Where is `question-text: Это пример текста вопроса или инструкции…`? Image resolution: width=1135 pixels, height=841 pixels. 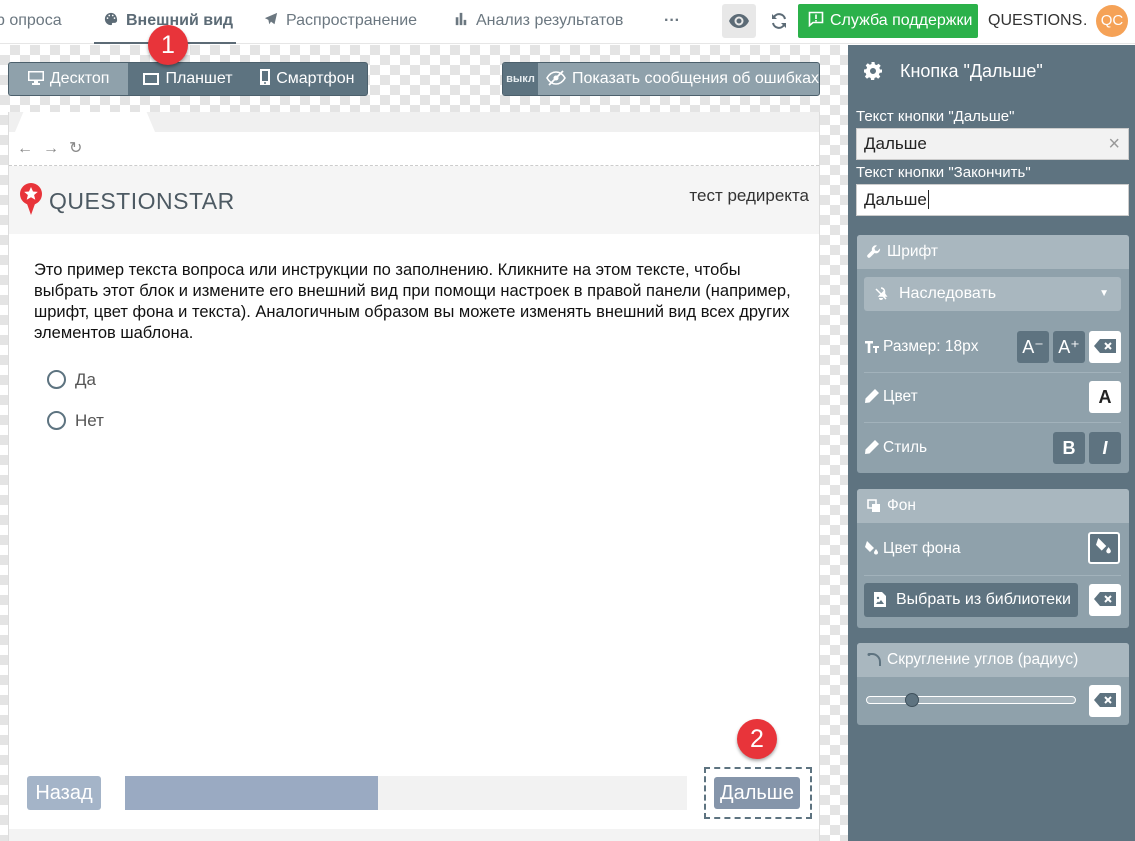
question-text: Это пример текста вопроса или инструкции… is located at coordinates (419, 302).